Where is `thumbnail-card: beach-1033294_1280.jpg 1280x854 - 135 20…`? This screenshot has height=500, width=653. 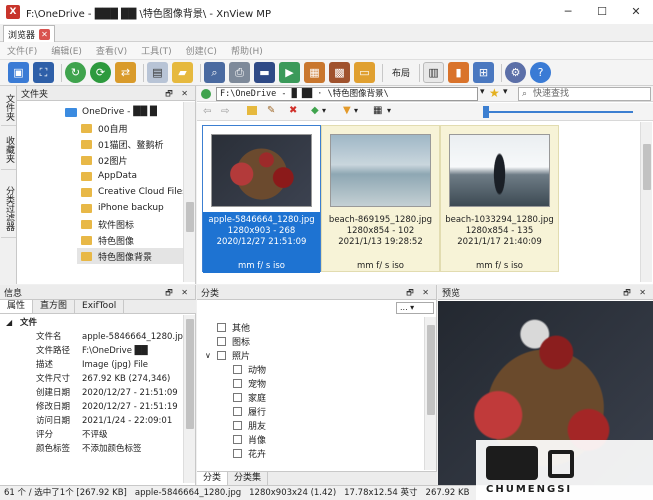
thumbnail-card: beach-1033294_1280.jpg 1280x854 - 135 20… is located at coordinates (499, 198).